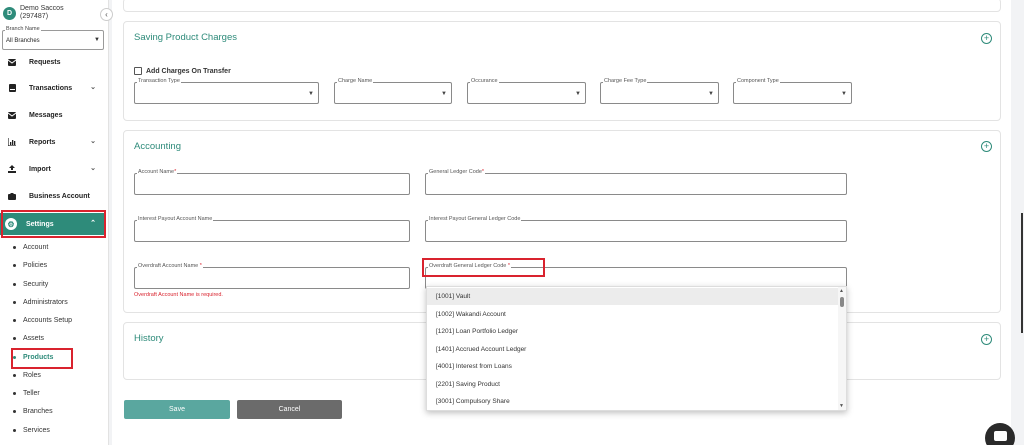 Image resolution: width=1024 pixels, height=445 pixels. Describe the element at coordinates (272, 229) in the screenshot. I see `interest-payout-account-name-field: Interest Payout Account Name` at that location.